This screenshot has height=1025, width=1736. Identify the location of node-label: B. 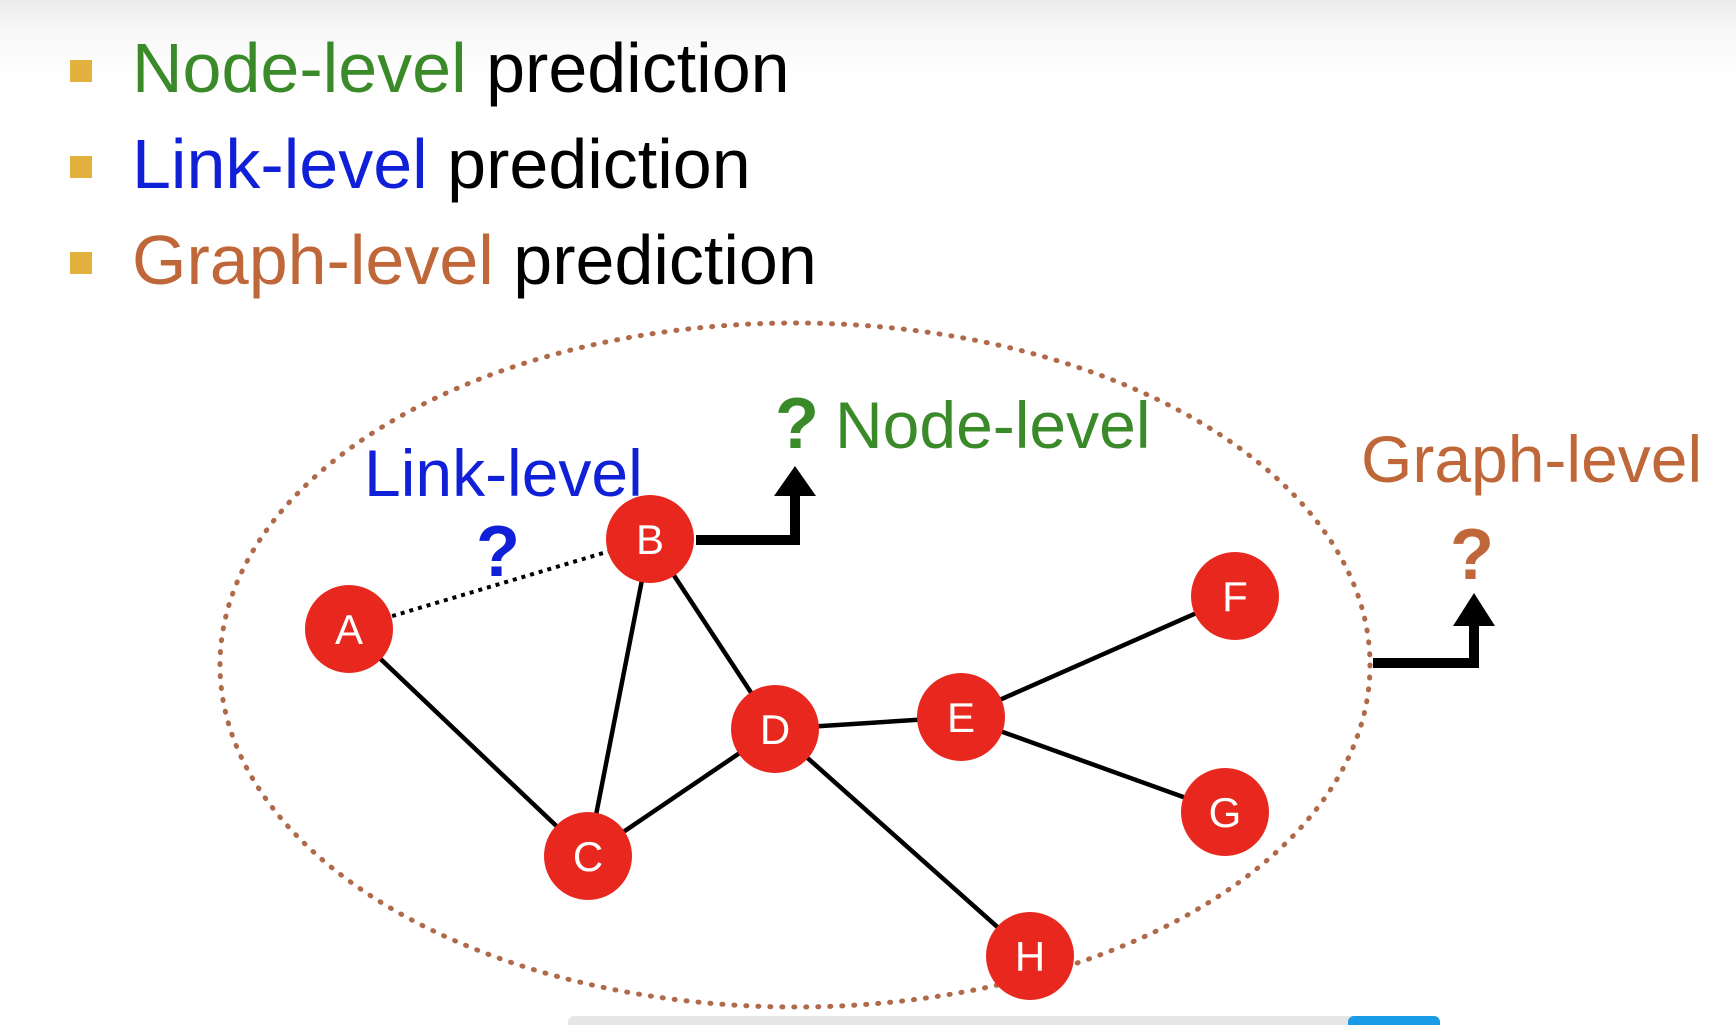
(650, 539).